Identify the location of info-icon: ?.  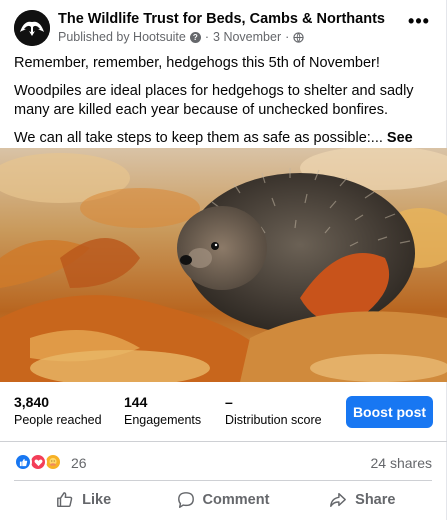
(195, 37).